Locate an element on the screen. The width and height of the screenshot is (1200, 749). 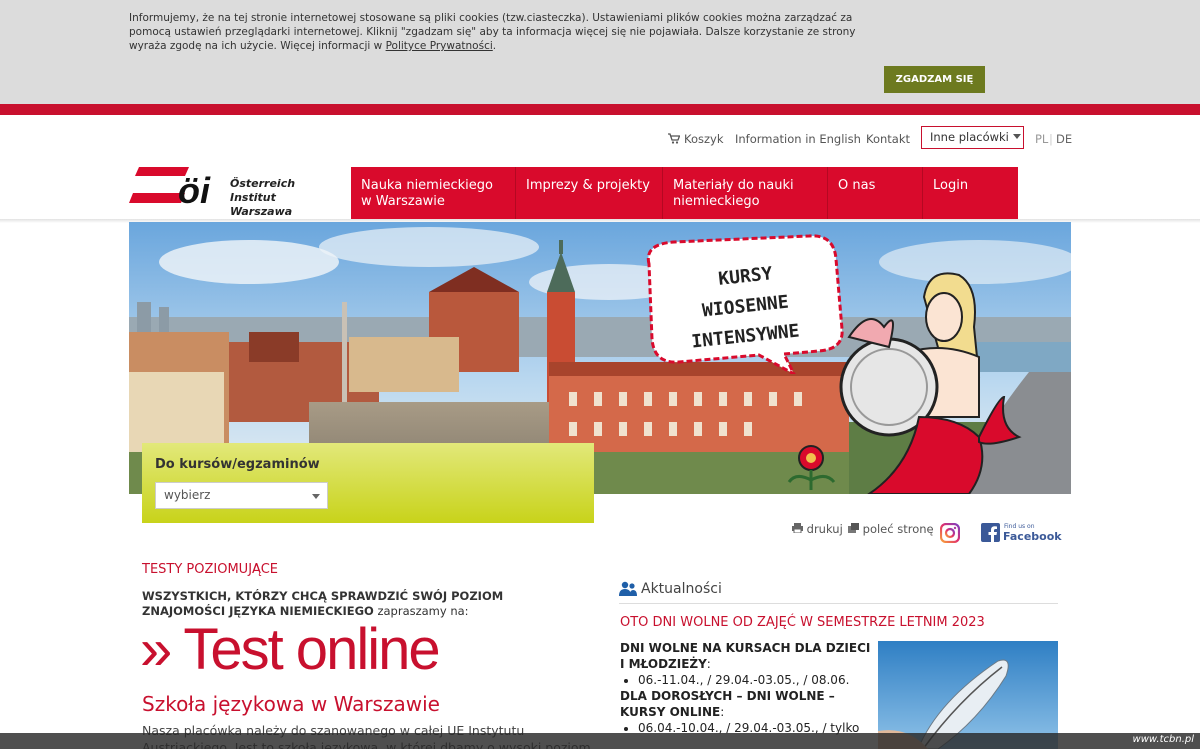
facebook-icon is located at coordinates (990, 532).